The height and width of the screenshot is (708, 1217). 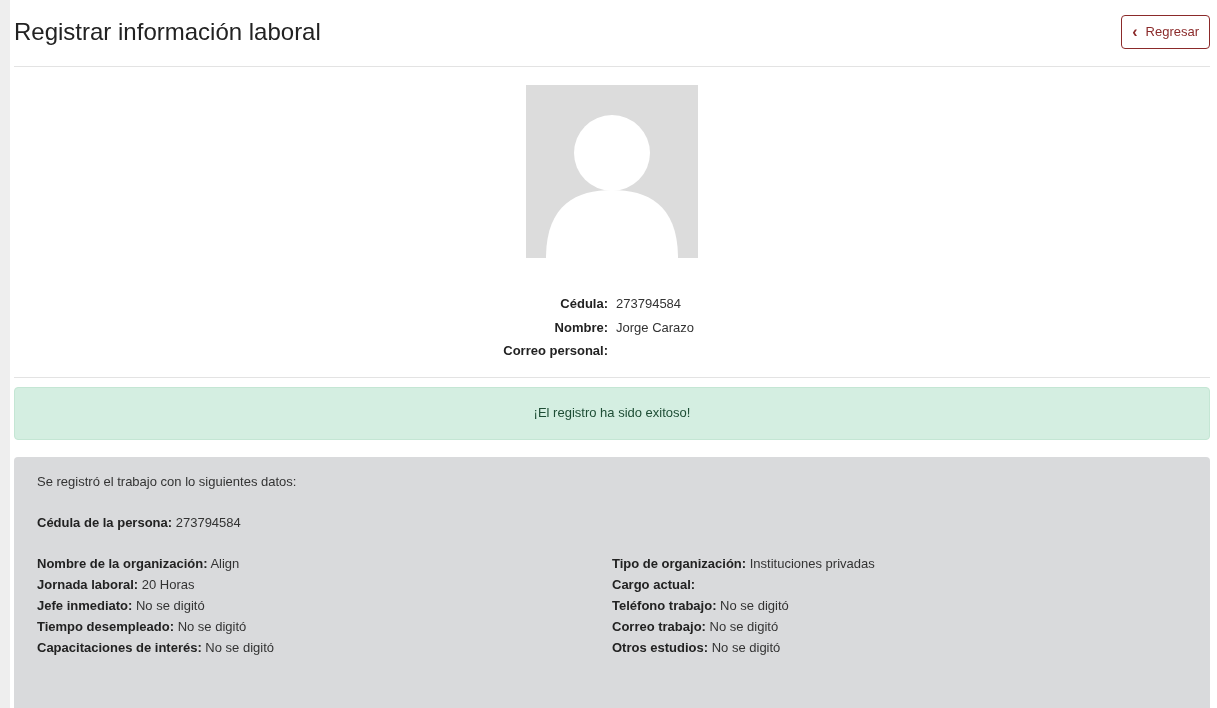 I want to click on detail-line: Capacitaciones de interés: No se digitó, so click(x=156, y=647).